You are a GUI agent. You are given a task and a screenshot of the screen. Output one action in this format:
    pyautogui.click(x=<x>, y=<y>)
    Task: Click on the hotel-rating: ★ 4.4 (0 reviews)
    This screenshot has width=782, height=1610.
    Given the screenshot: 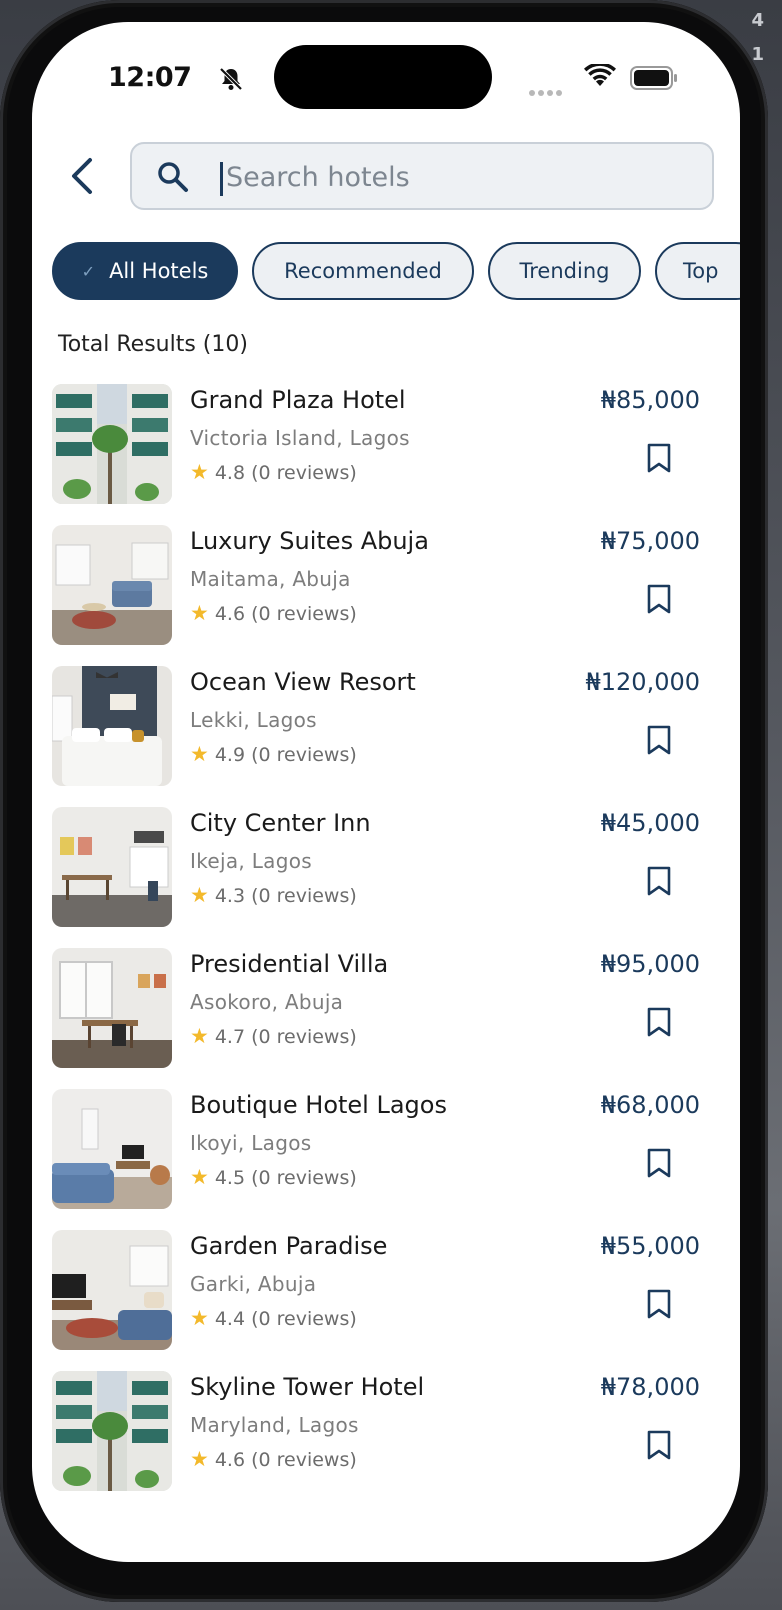 What is the action you would take?
    pyautogui.click(x=273, y=1318)
    